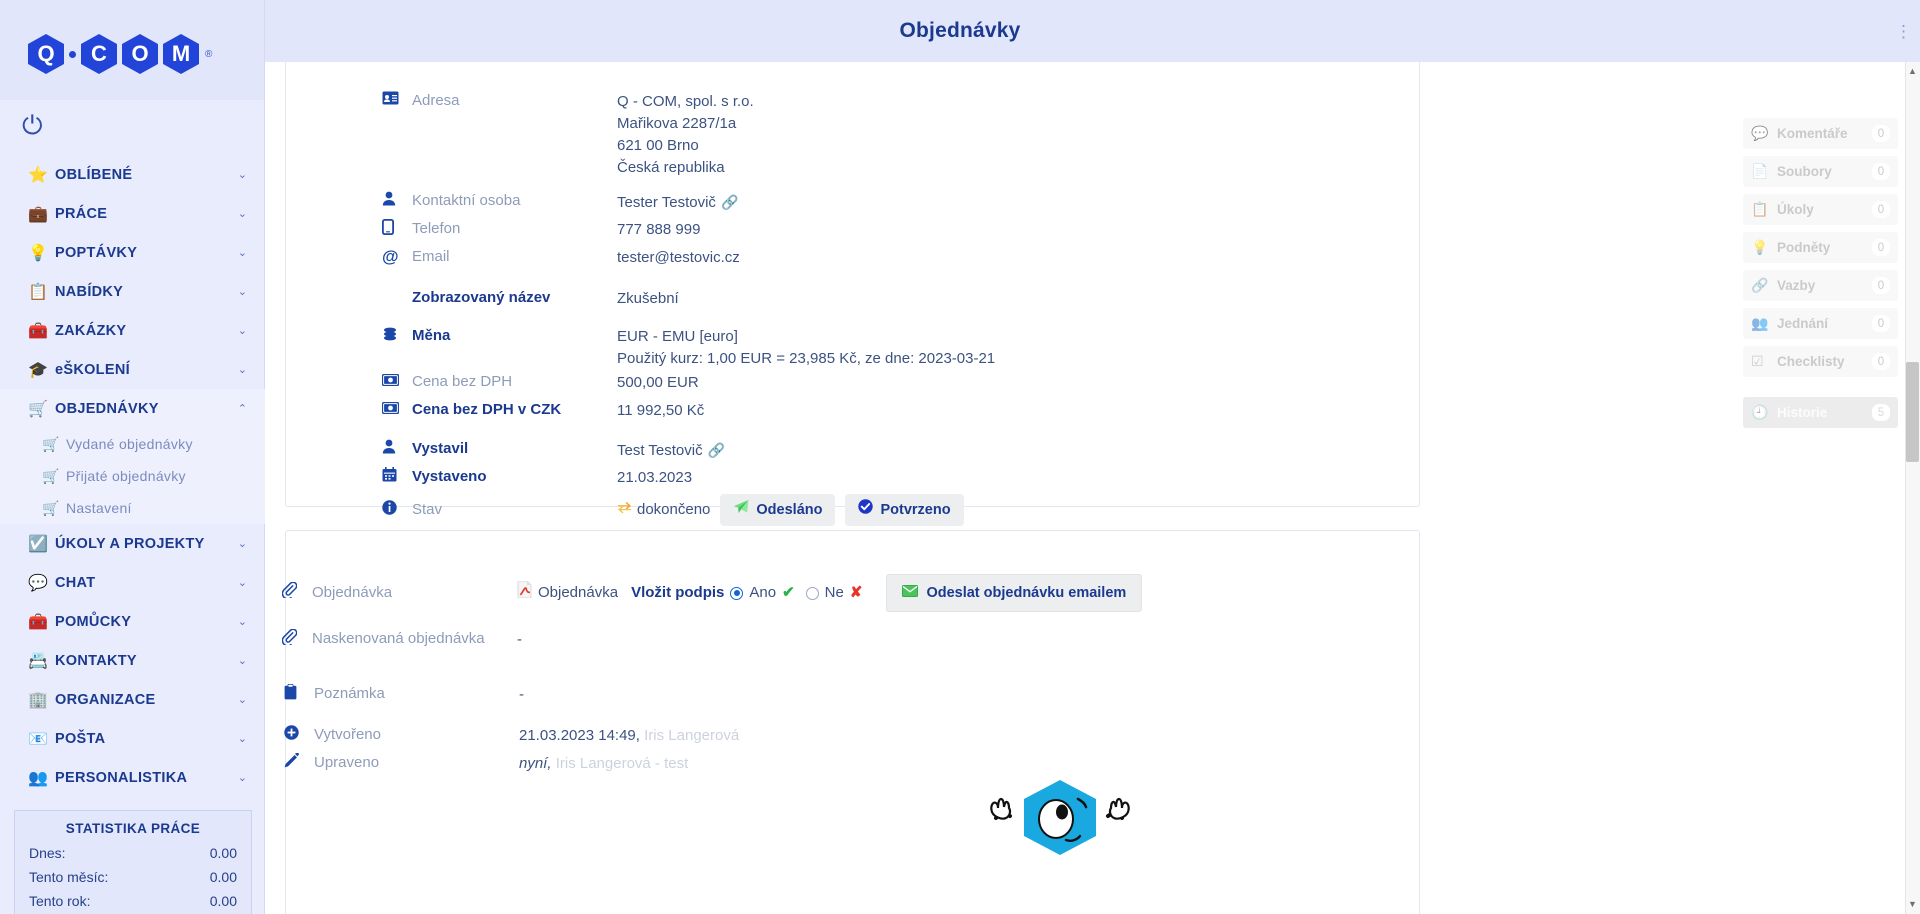  What do you see at coordinates (1014, 593) in the screenshot?
I see `send-order-email-button: Odeslat objednávku emailem` at bounding box center [1014, 593].